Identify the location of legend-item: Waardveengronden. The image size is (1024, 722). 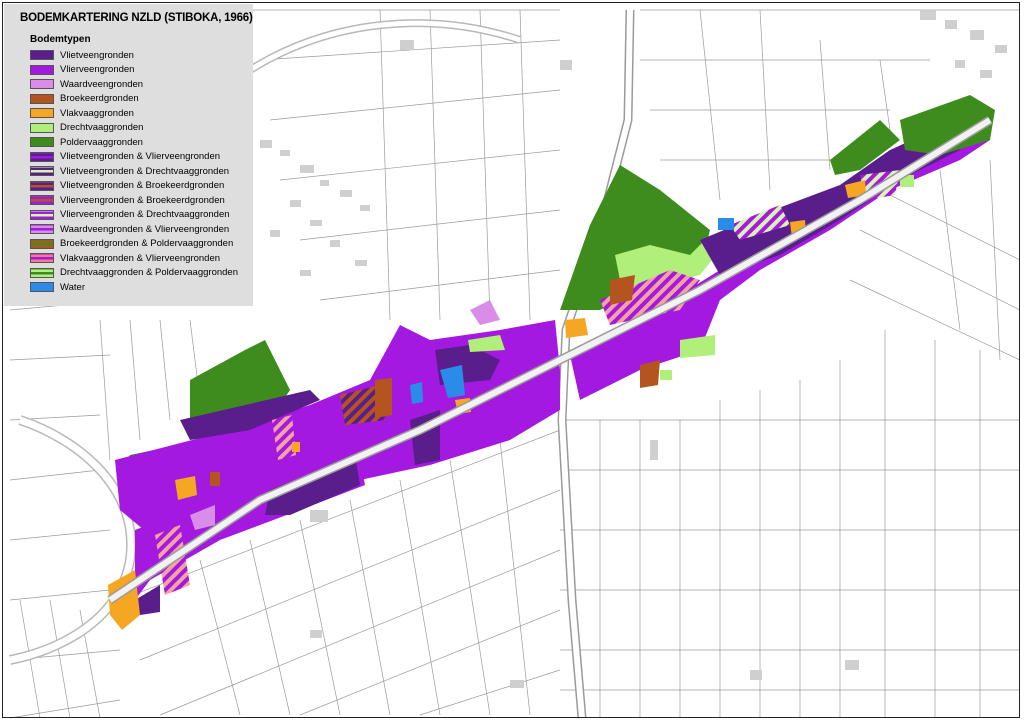
(138, 84).